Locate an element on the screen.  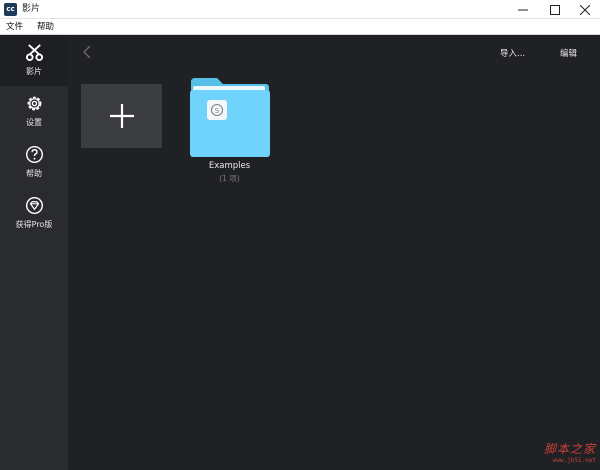
folder-name: Examples is located at coordinates (229, 166).